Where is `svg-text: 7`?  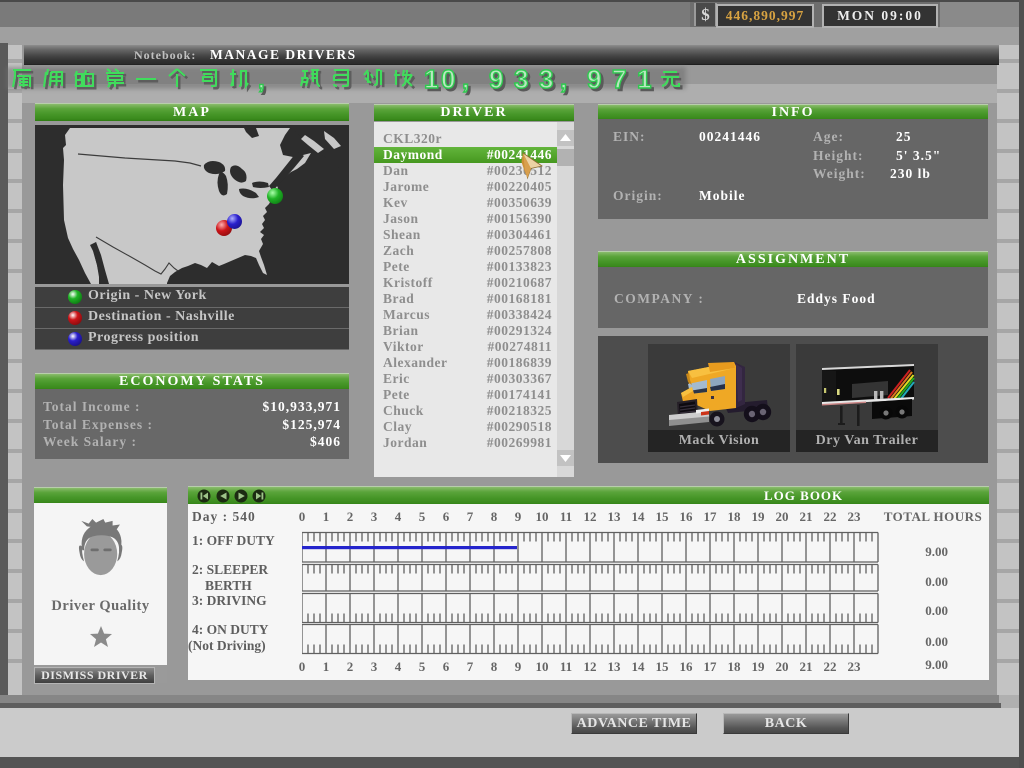 svg-text: 7 is located at coordinates (619, 79).